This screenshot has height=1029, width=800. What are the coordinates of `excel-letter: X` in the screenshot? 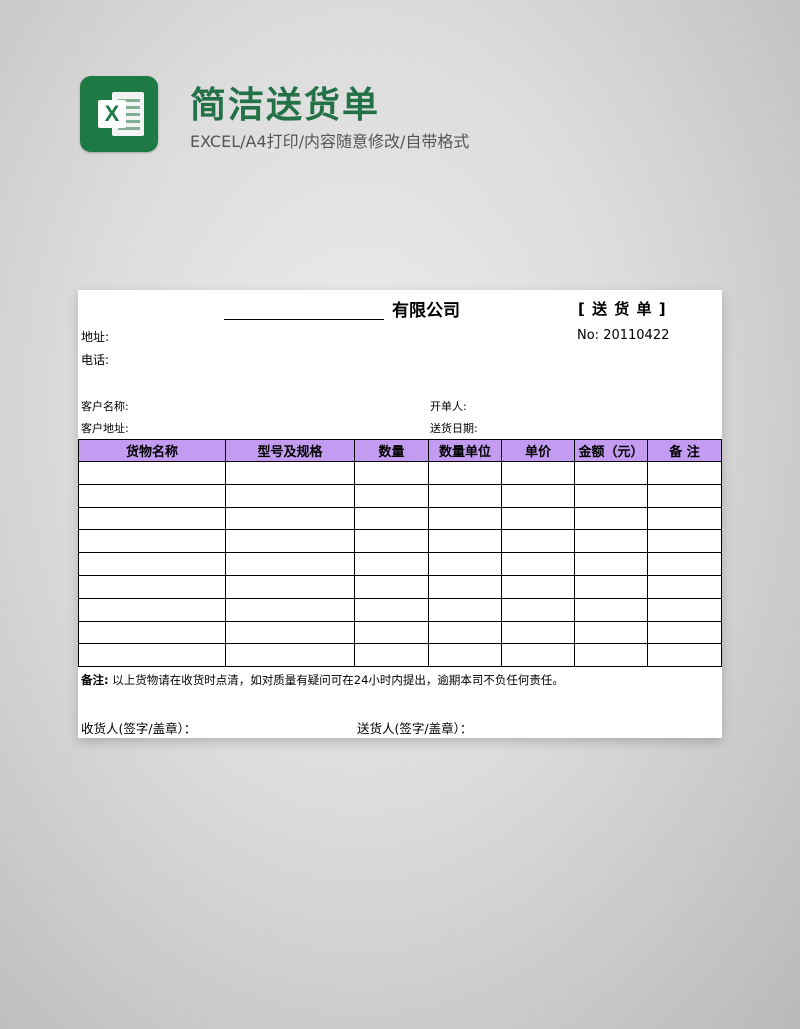 It's located at (112, 114).